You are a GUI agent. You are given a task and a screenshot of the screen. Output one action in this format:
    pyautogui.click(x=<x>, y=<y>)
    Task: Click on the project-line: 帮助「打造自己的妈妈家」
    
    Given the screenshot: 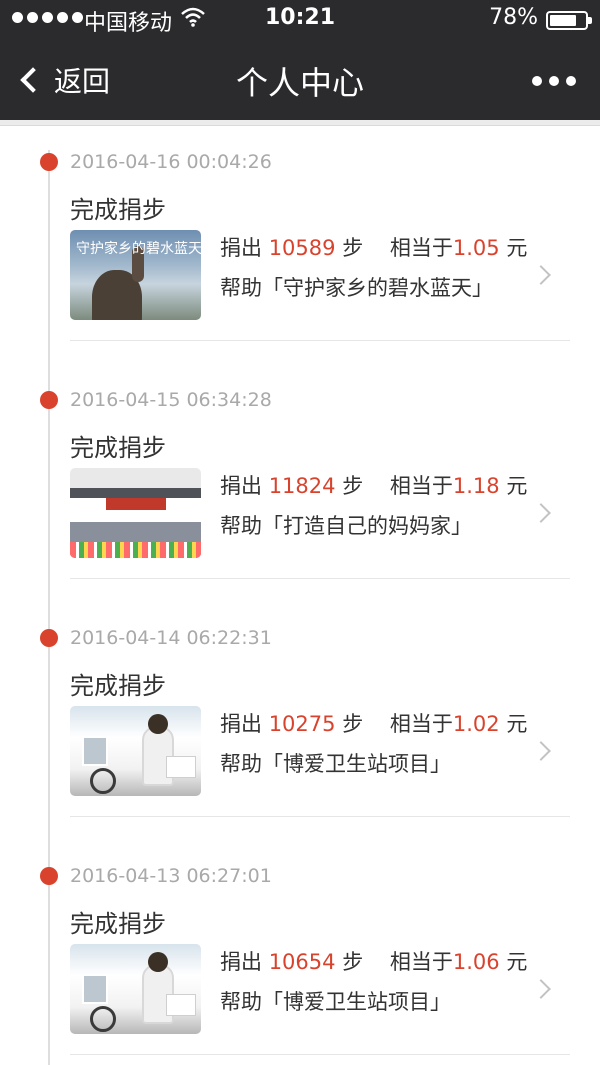 What is the action you would take?
    pyautogui.click(x=346, y=526)
    